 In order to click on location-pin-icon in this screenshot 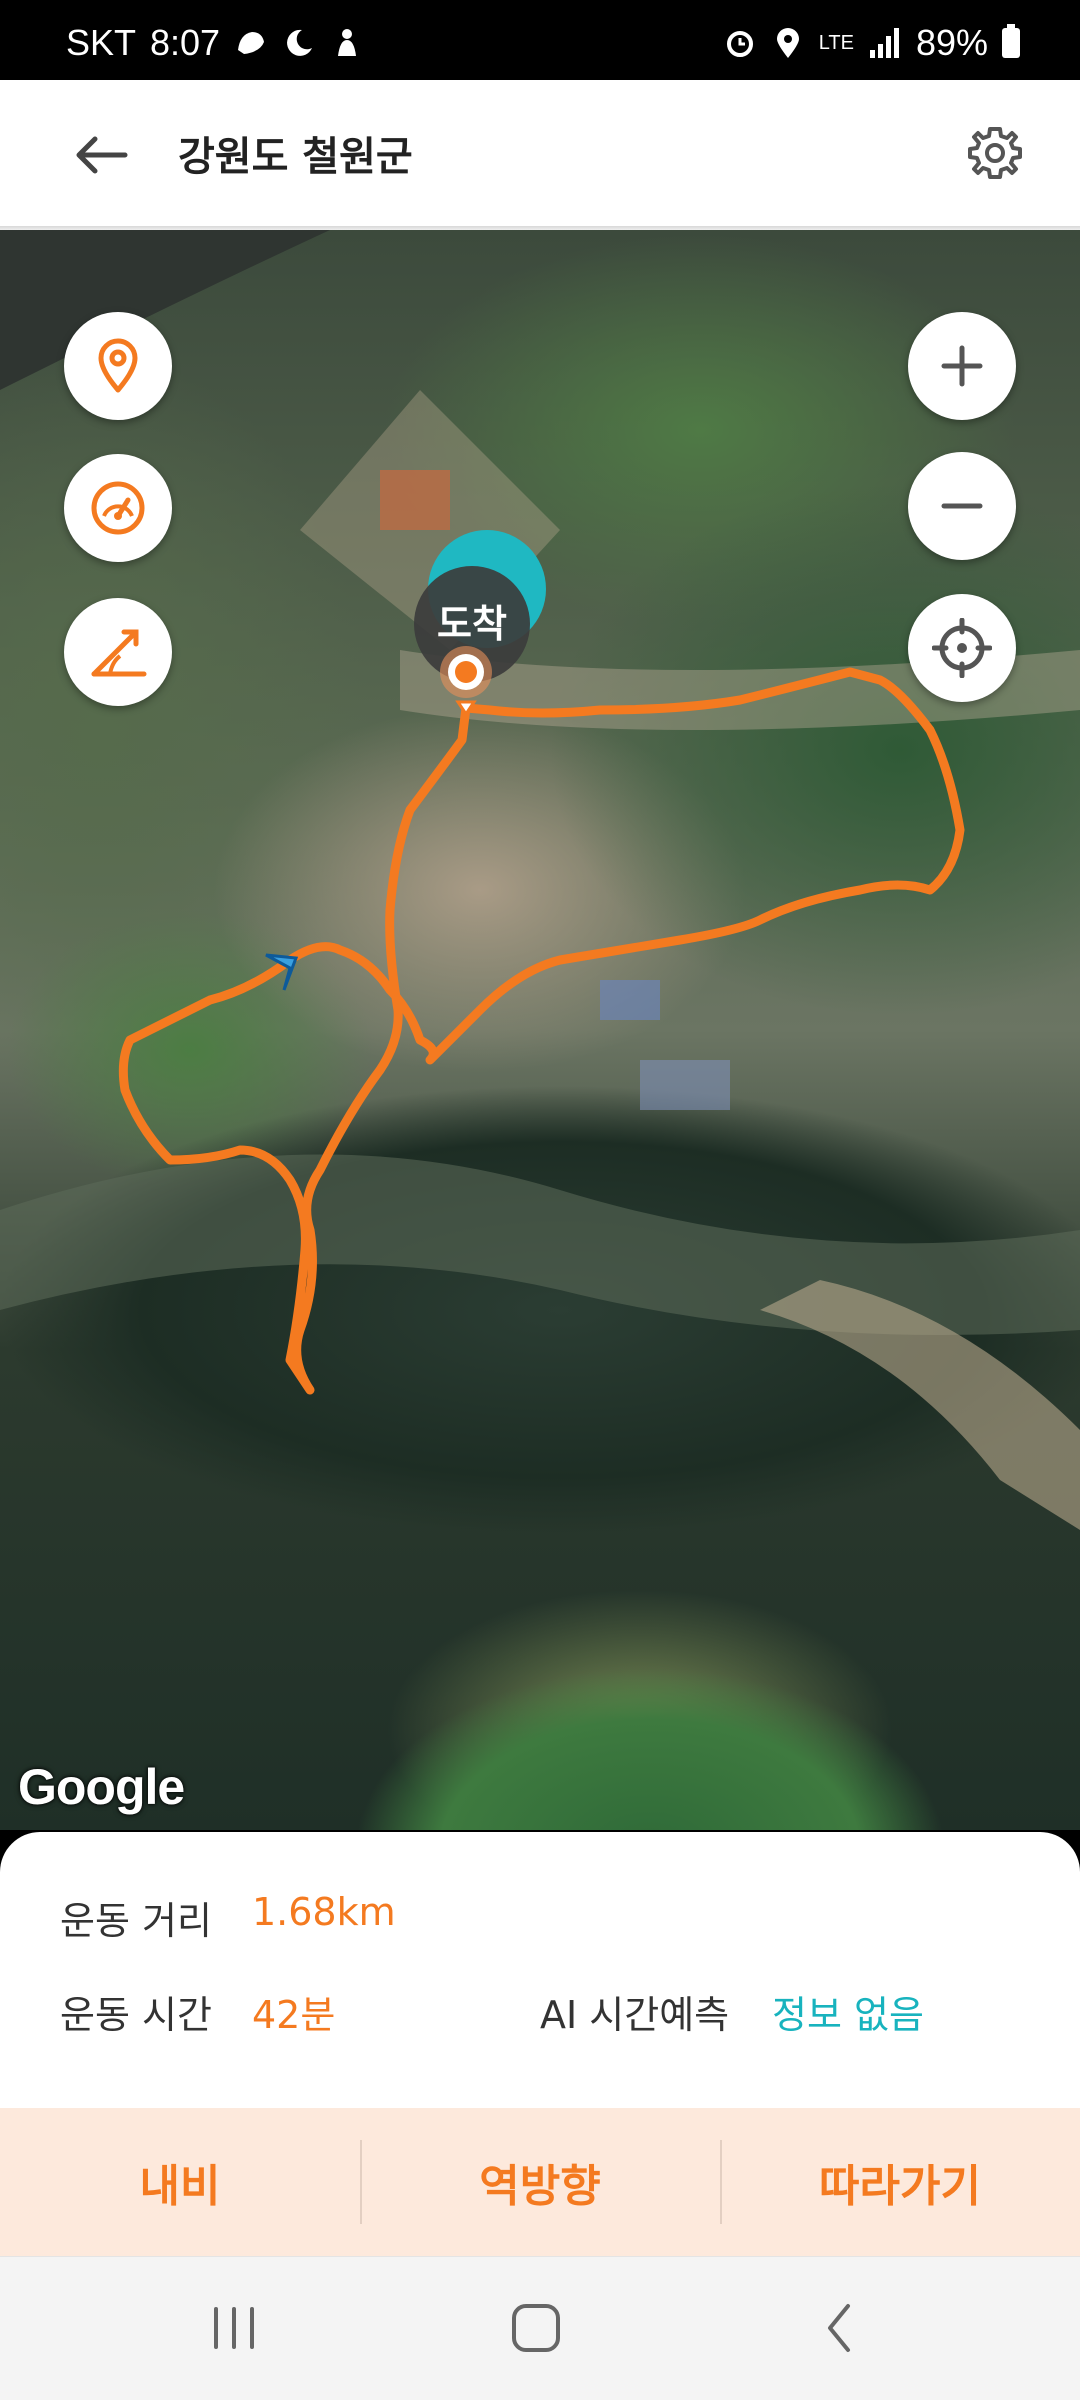, I will do `click(118, 365)`.